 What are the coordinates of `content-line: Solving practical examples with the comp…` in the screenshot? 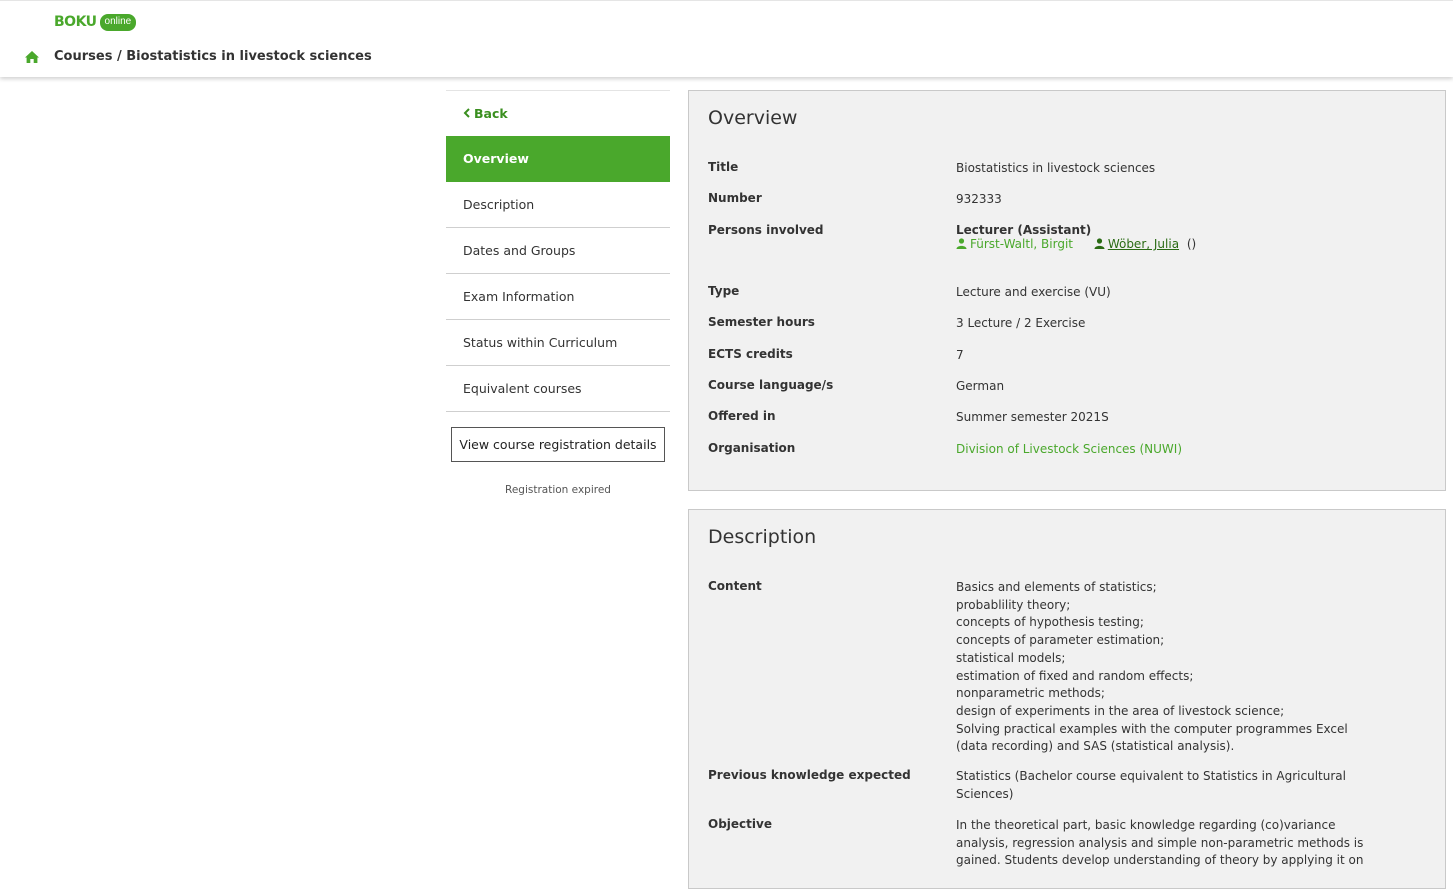 It's located at (1152, 728).